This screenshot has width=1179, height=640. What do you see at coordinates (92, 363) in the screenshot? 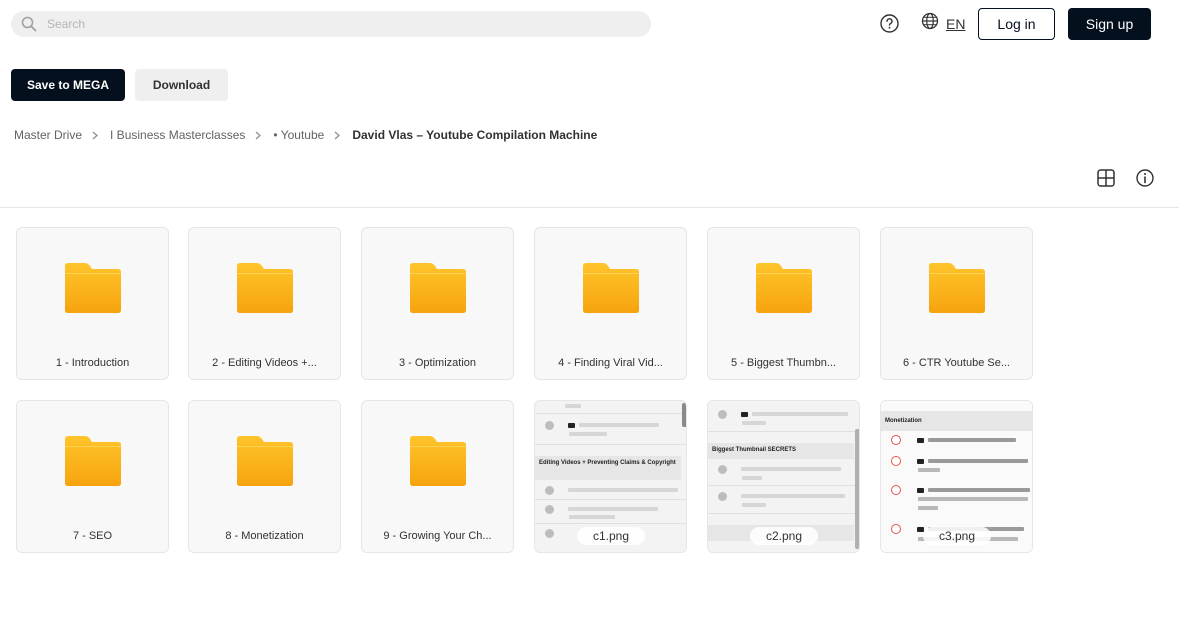
I see `folder-name: 1 - Introduction` at bounding box center [92, 363].